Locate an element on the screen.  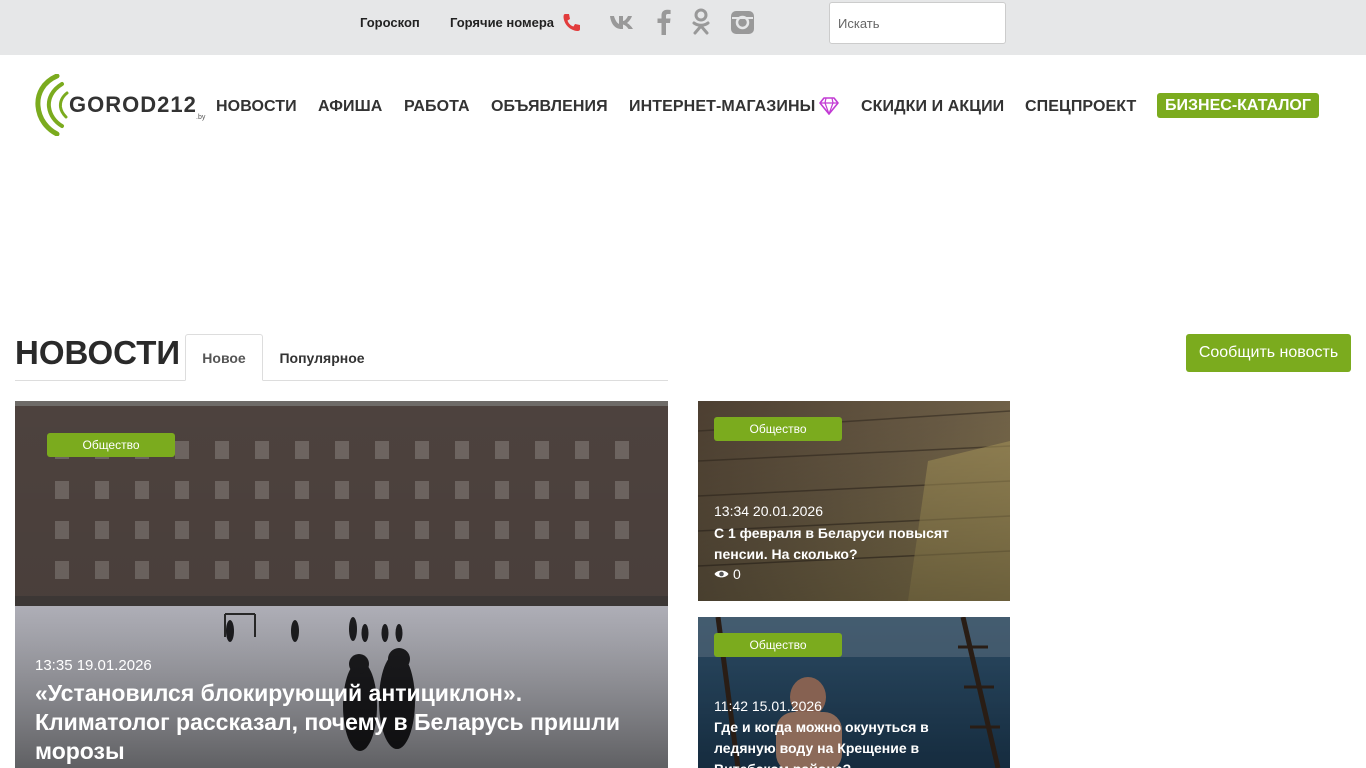
top-utility-bar: Гороскоп Горячие номера is located at coordinates (683, 27).